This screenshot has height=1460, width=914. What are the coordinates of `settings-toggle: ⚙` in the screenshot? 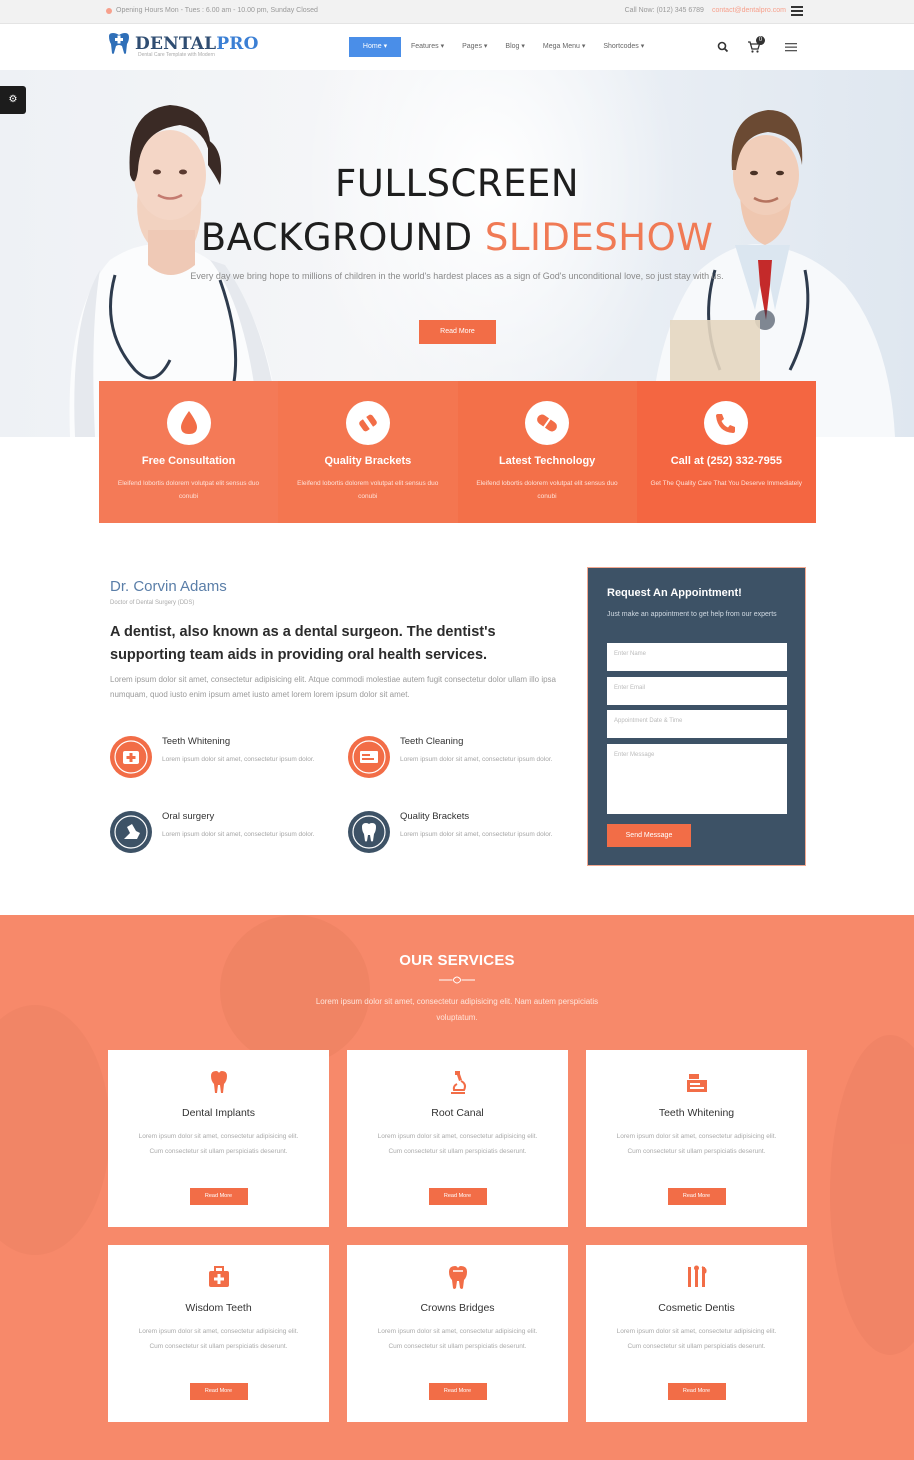 It's located at (13, 100).